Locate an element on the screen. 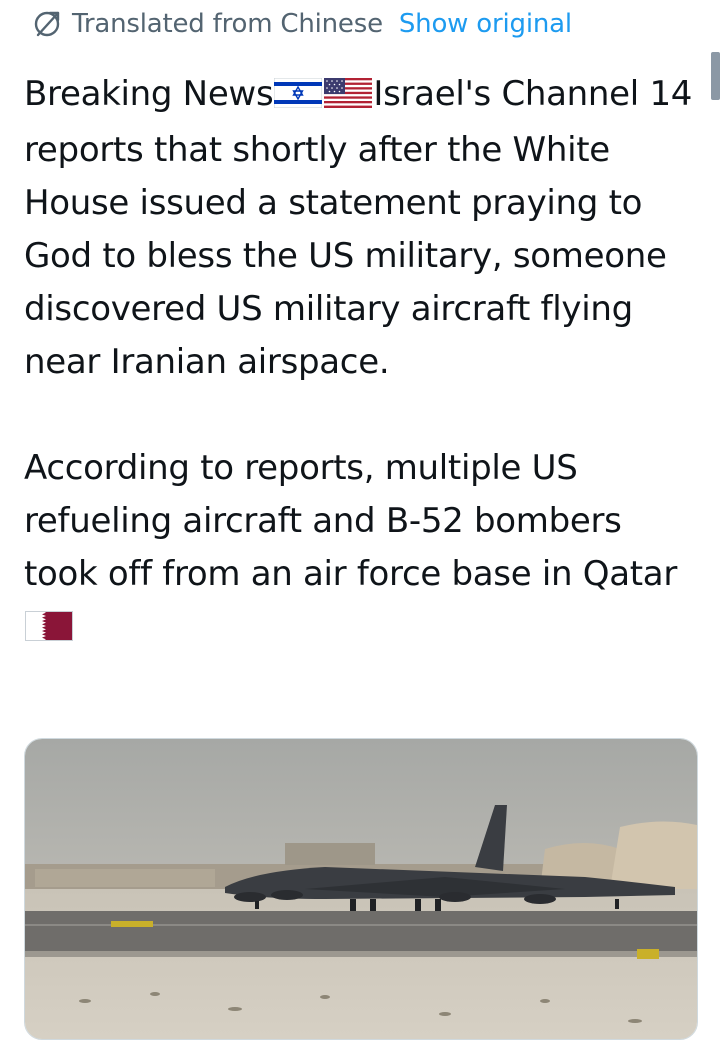 This screenshot has width=720, height=1040. show-original-link: Show original is located at coordinates (485, 24).